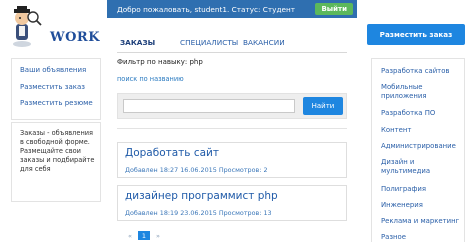 Image resolution: width=470 pixels, height=242 pixels. Describe the element at coordinates (150, 79) in the screenshot. I see `search-by-name-link: поиск по названию` at that location.